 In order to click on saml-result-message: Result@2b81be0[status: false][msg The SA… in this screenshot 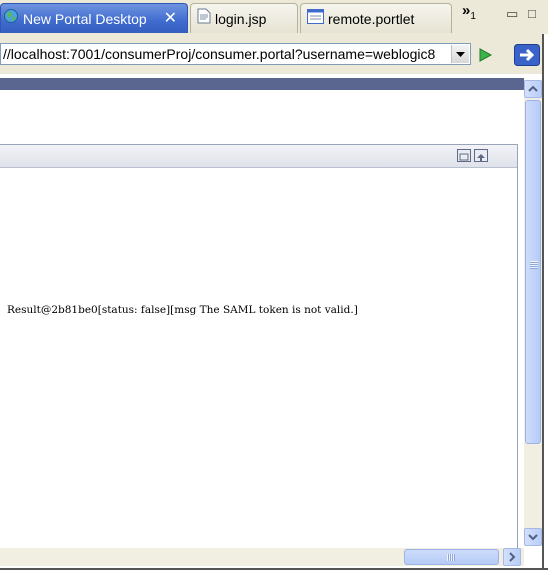, I will do `click(182, 310)`.